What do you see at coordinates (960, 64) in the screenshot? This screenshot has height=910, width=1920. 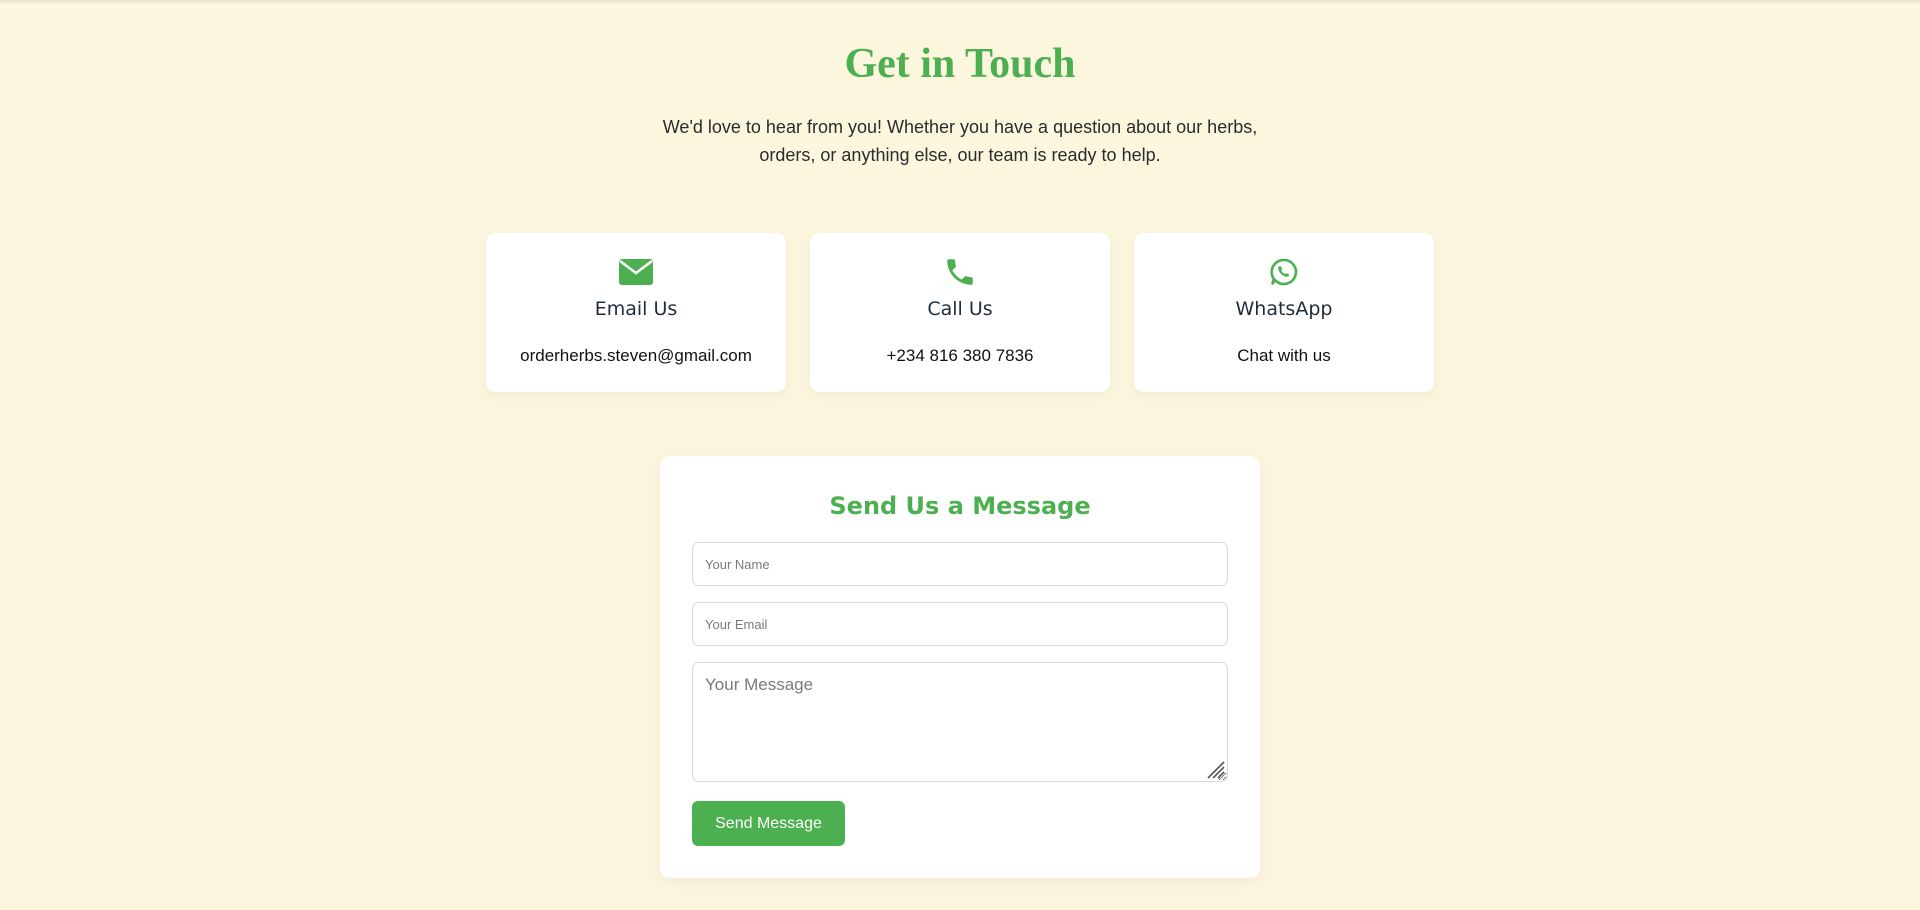 I see `page-title: Get in Touch` at bounding box center [960, 64].